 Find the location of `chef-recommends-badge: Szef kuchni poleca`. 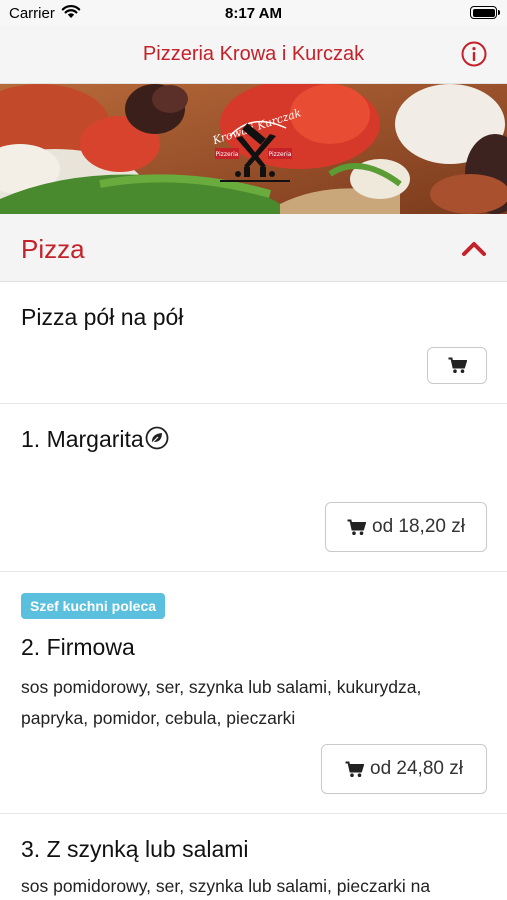

chef-recommends-badge: Szef kuchni poleca is located at coordinates (93, 606).